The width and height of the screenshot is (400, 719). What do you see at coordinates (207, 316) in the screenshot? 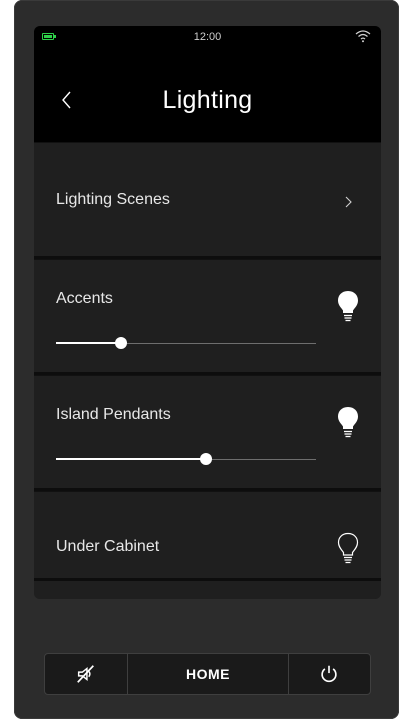
I see `row-accents: Accents` at bounding box center [207, 316].